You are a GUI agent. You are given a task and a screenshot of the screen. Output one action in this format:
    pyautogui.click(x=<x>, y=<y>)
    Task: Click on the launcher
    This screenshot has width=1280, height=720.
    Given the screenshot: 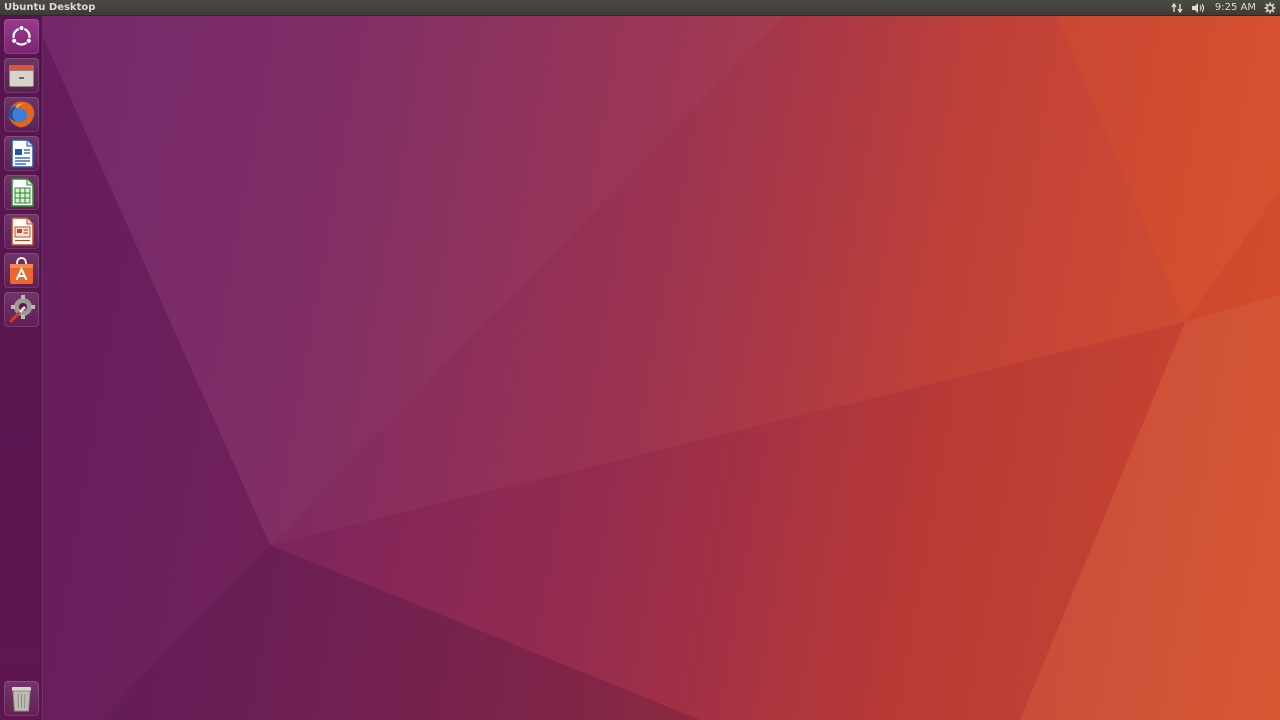 What is the action you would take?
    pyautogui.click(x=21, y=368)
    